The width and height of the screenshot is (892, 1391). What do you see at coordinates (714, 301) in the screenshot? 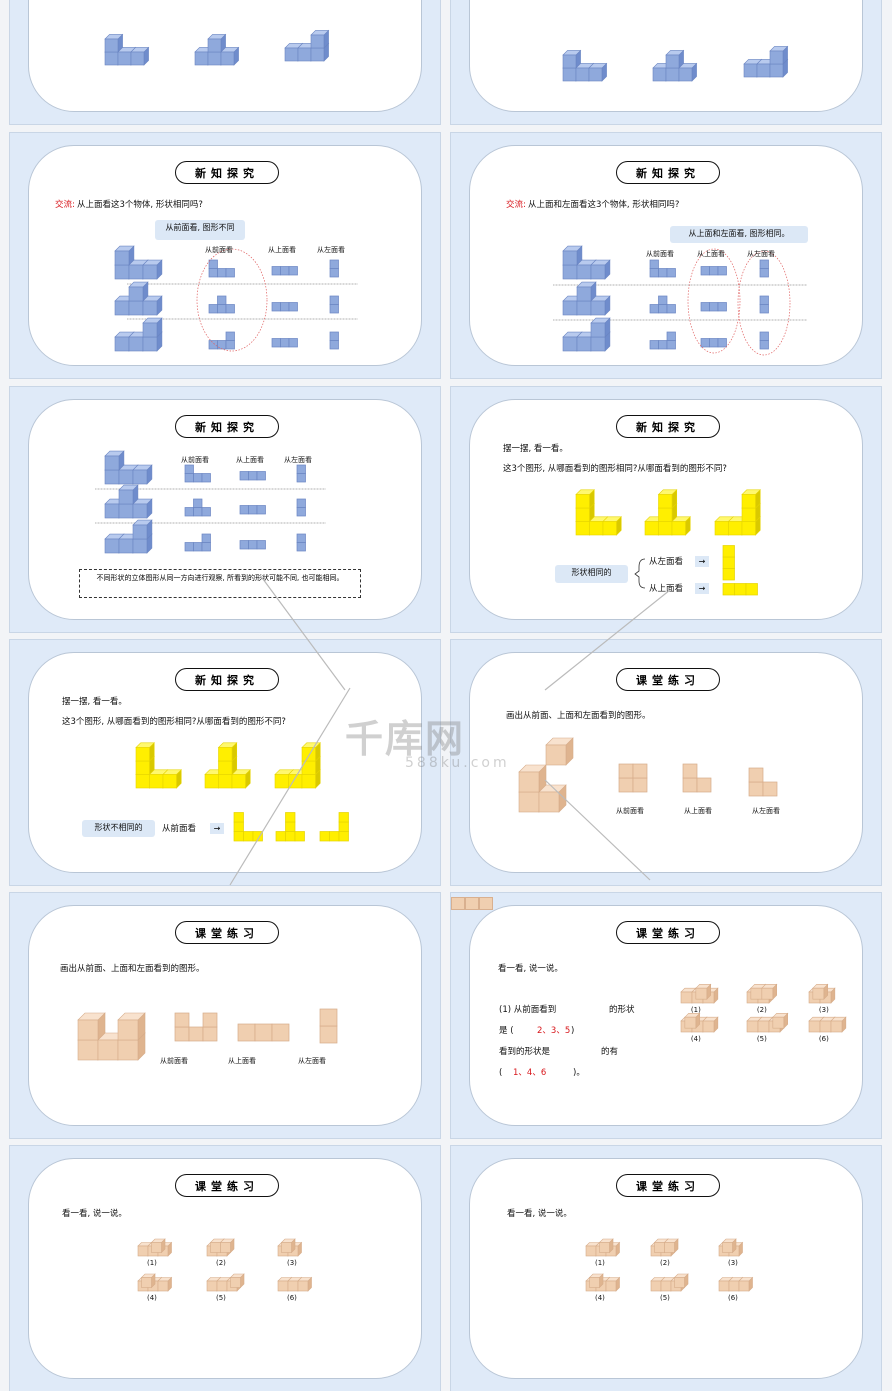
I see `highlight-oval` at bounding box center [714, 301].